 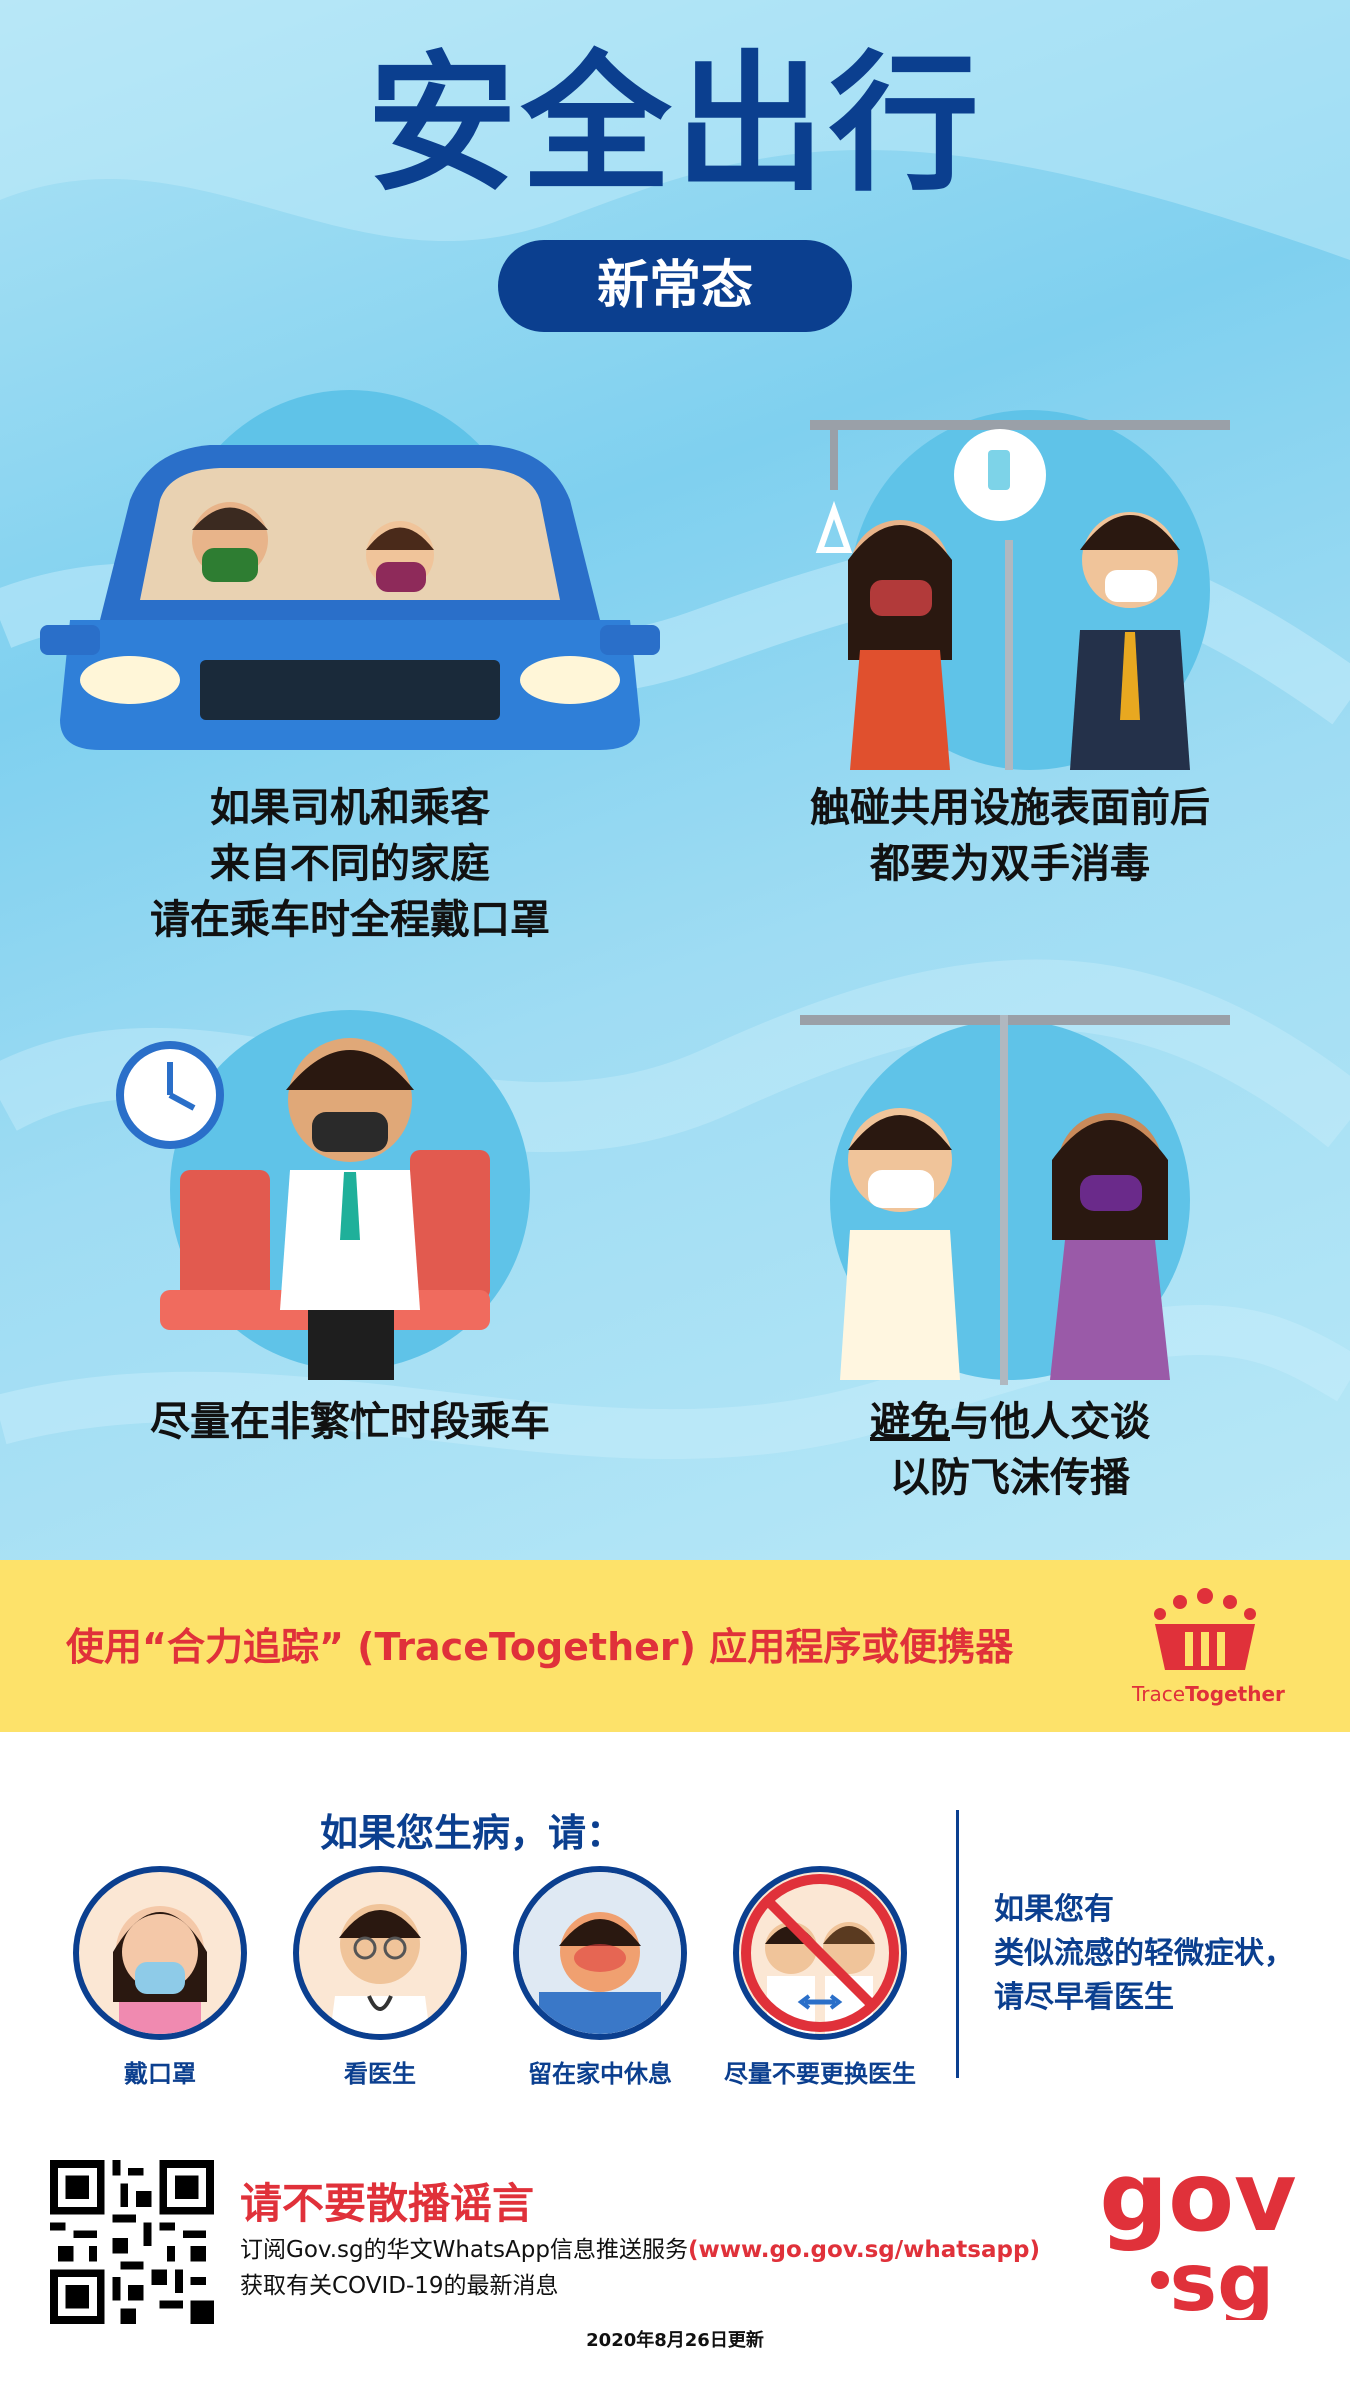 I want to click on whatsapp-link: (www.go.gov.sg/whatsapp), so click(x=864, y=2250).